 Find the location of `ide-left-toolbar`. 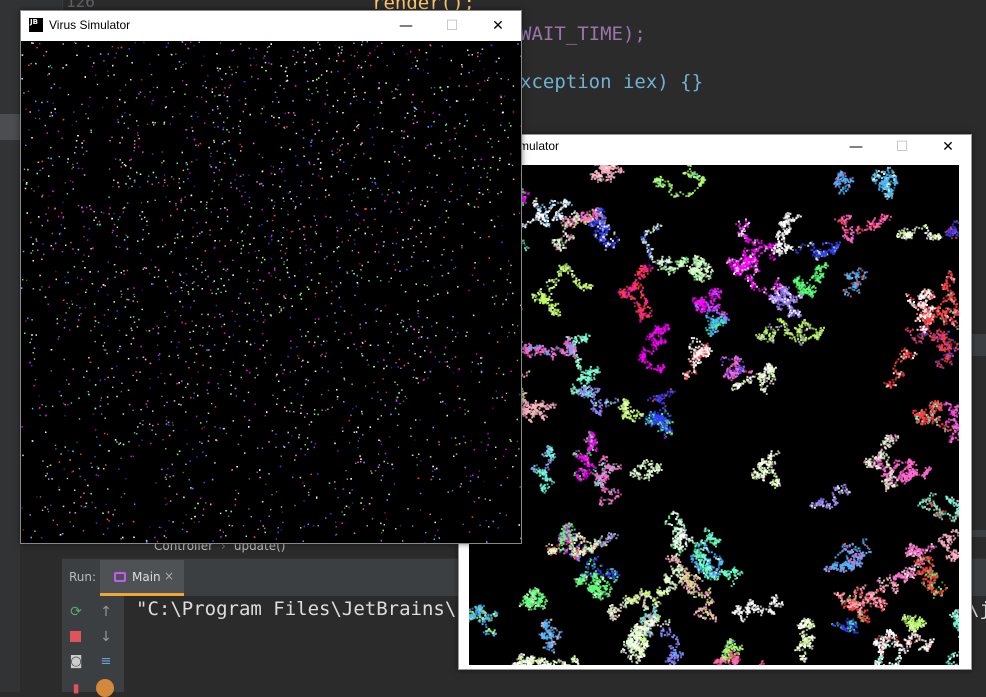

ide-left-toolbar is located at coordinates (10, 346).